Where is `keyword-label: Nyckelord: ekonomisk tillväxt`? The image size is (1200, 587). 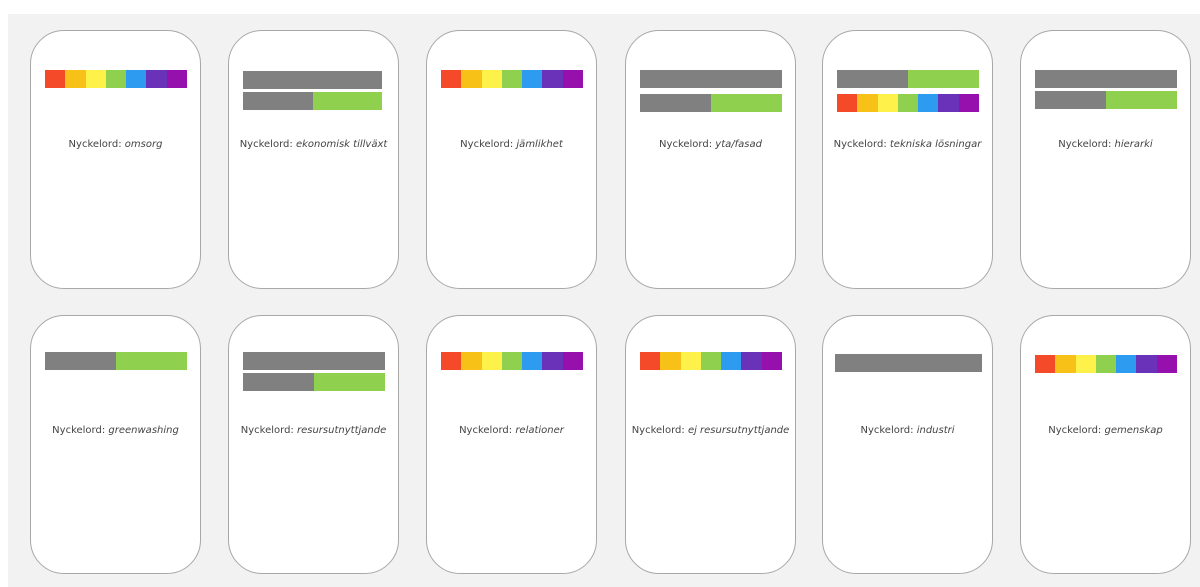
keyword-label: Nyckelord: ekonomisk tillväxt is located at coordinates (313, 144).